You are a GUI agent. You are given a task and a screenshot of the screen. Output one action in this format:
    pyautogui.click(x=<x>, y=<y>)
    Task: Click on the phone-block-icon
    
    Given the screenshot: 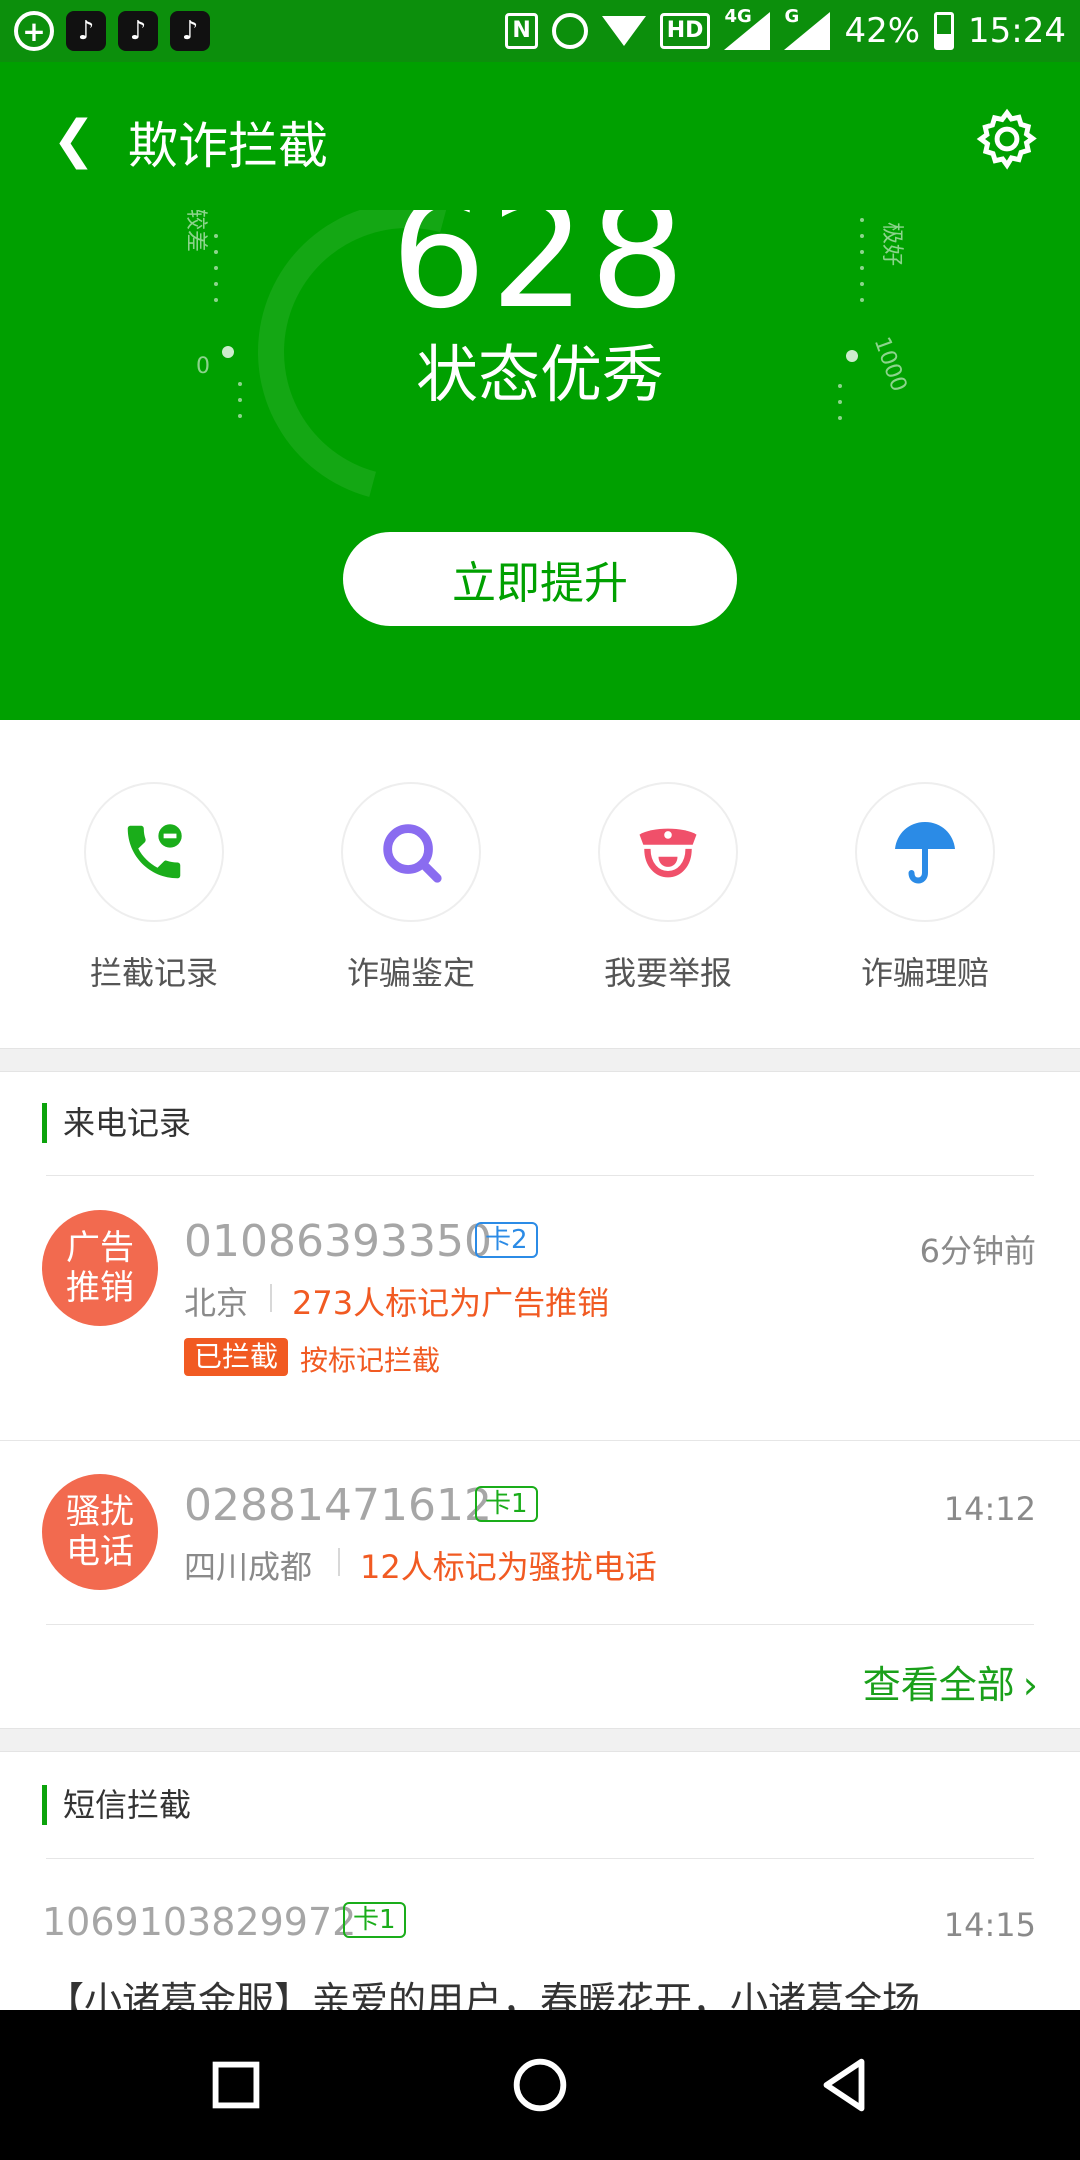 What is the action you would take?
    pyautogui.click(x=154, y=852)
    